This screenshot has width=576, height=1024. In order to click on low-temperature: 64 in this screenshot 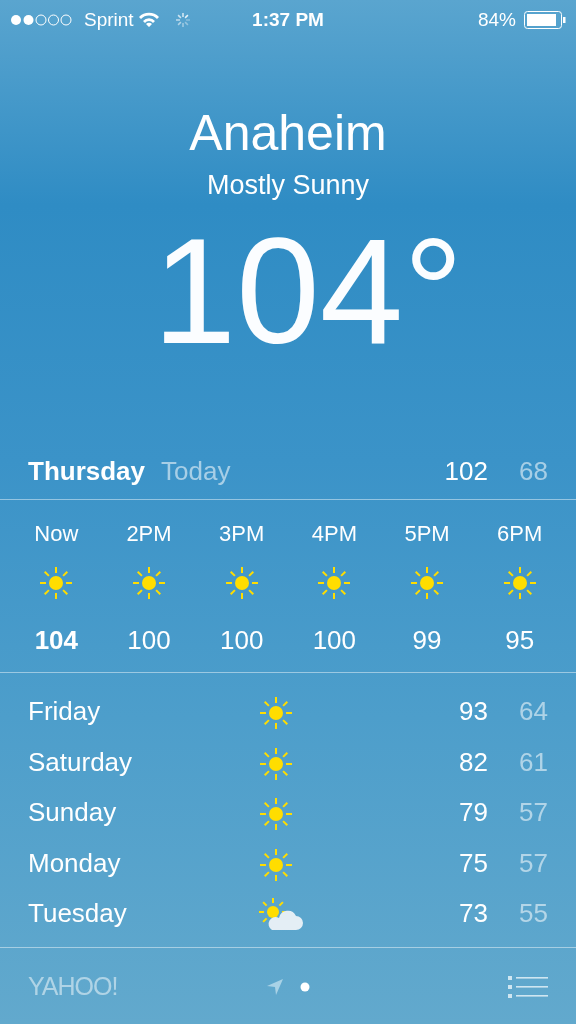, I will do `click(533, 712)`.